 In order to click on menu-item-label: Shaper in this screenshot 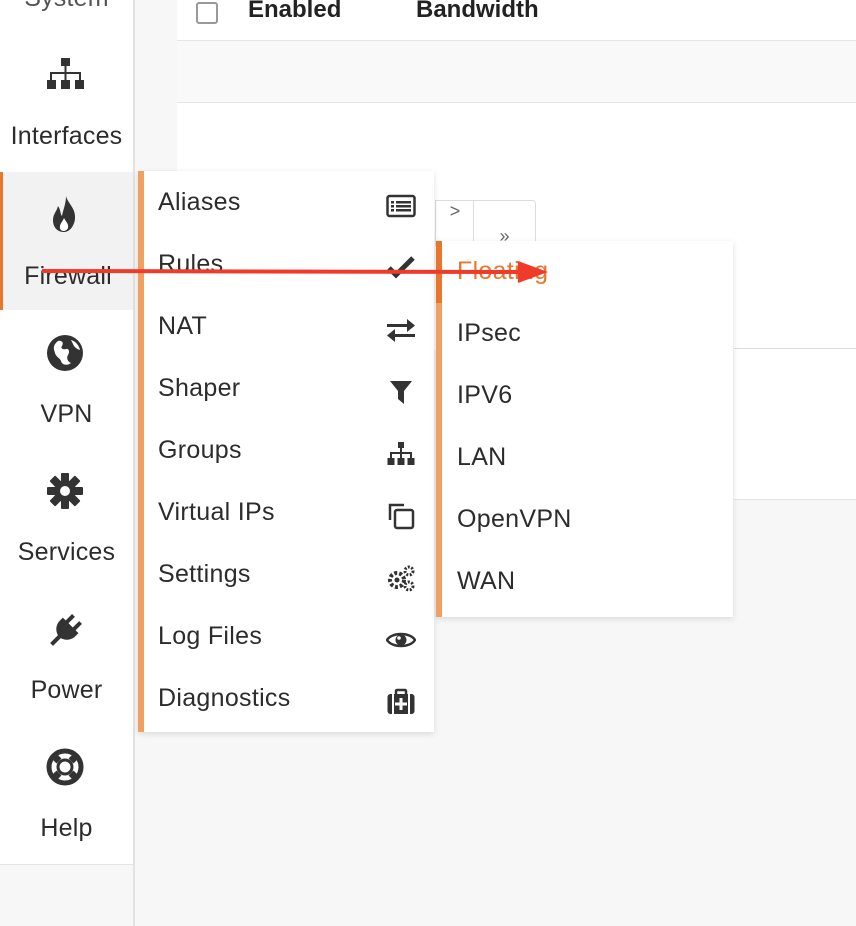, I will do `click(199, 388)`.